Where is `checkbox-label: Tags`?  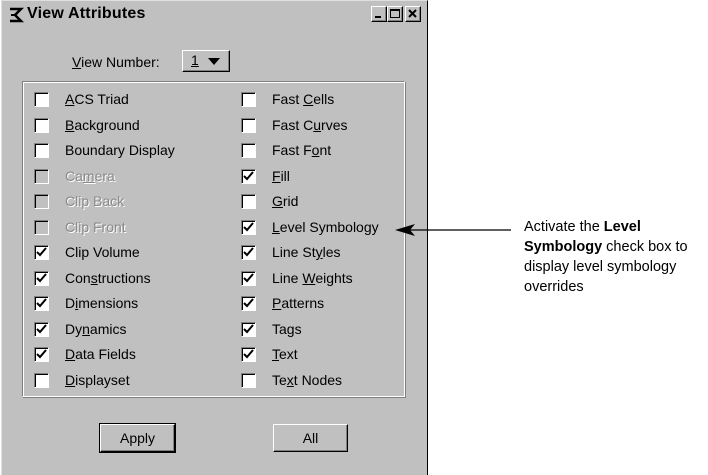
checkbox-label: Tags is located at coordinates (287, 328).